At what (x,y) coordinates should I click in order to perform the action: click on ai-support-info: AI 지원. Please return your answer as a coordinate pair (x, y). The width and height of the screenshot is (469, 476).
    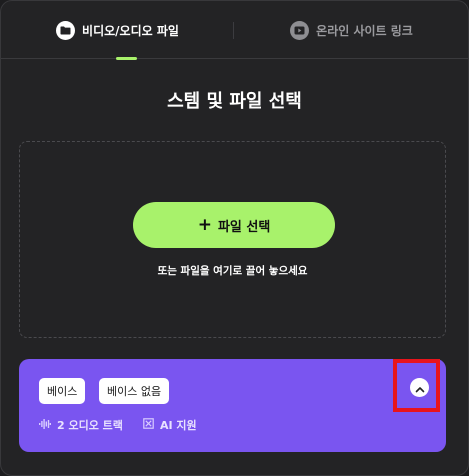
    Looking at the image, I should click on (170, 425).